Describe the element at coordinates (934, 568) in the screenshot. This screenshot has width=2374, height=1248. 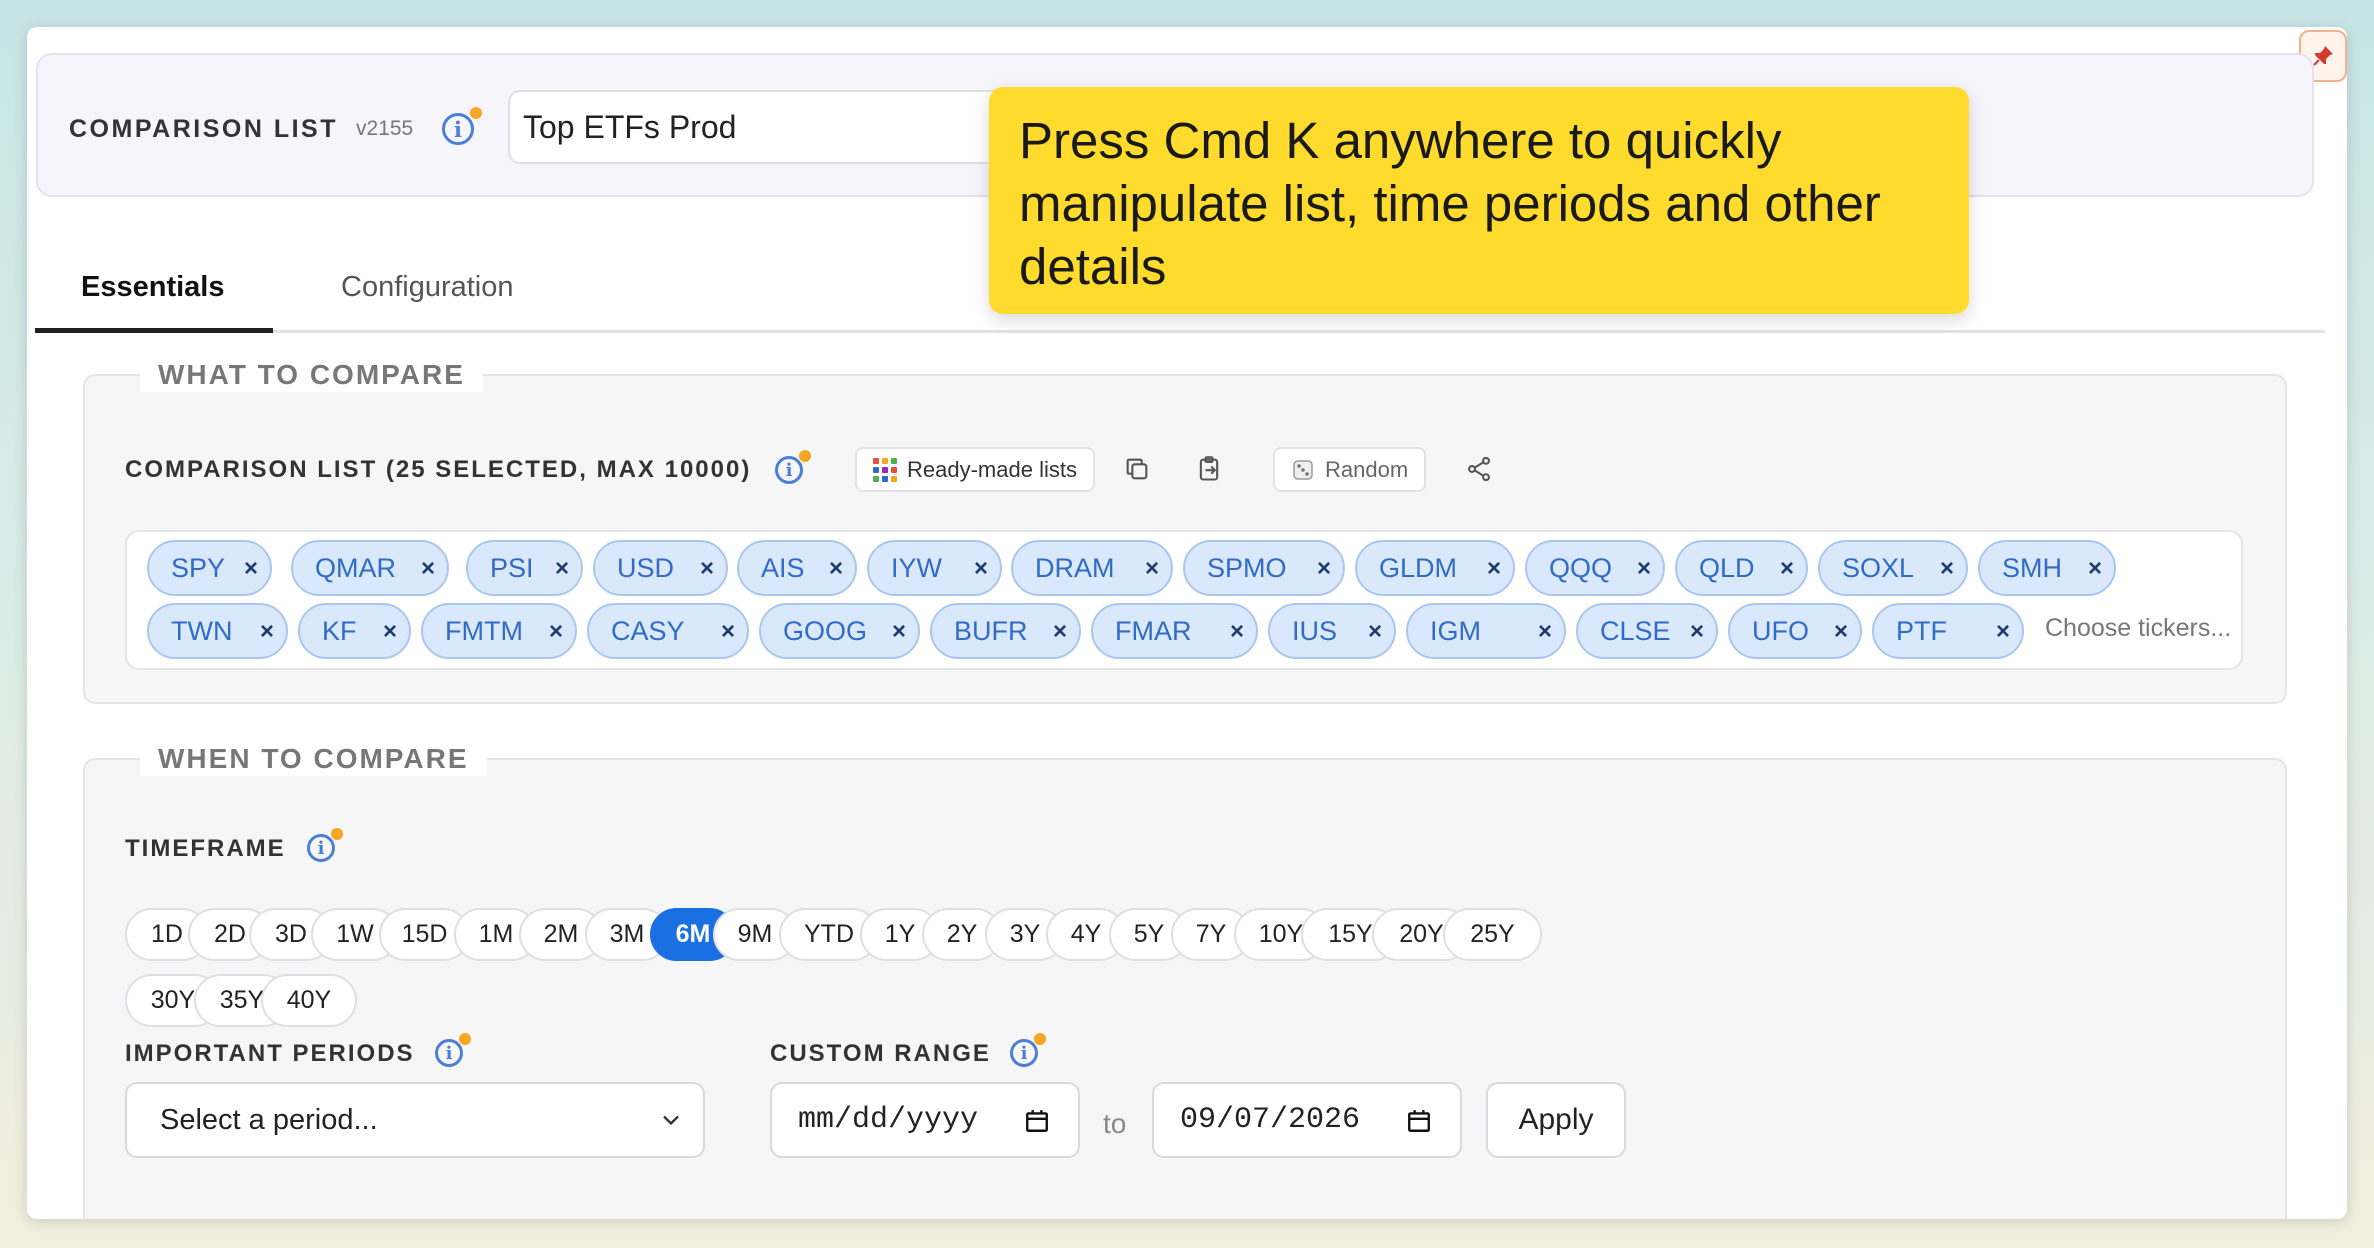
I see `ticker-chip: IYW ×` at that location.